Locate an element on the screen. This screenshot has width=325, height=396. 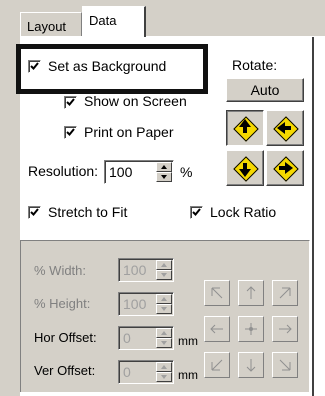
ver-offset-spinner is located at coordinates (164, 372).